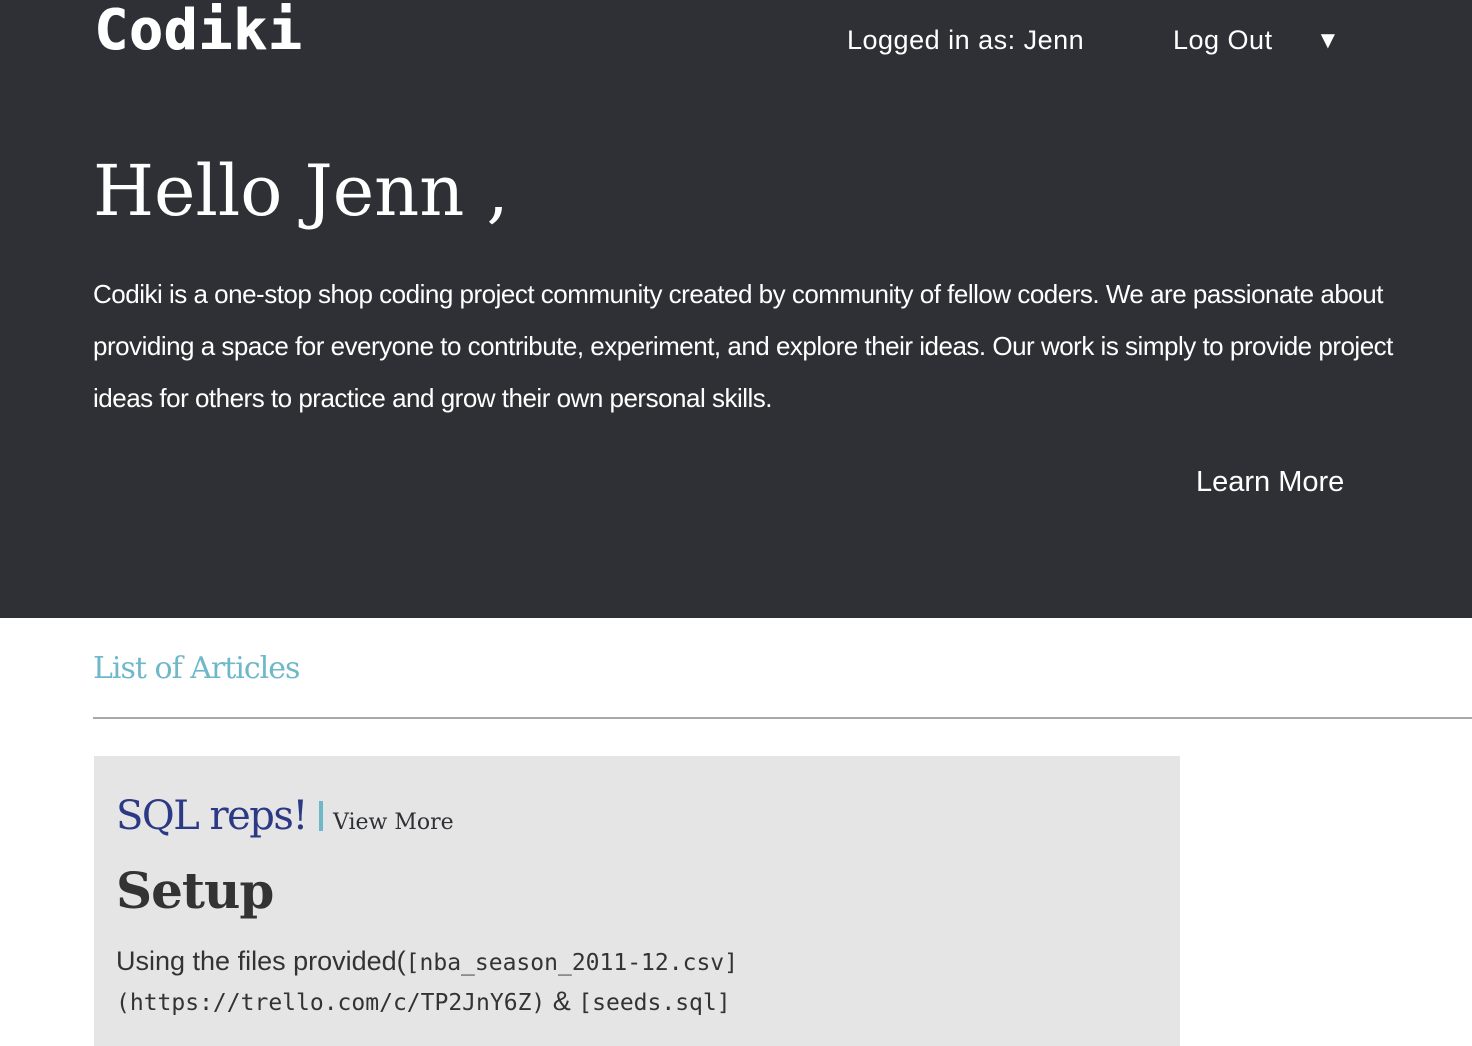  What do you see at coordinates (212, 816) in the screenshot?
I see `article-title-link: SQL reps!` at bounding box center [212, 816].